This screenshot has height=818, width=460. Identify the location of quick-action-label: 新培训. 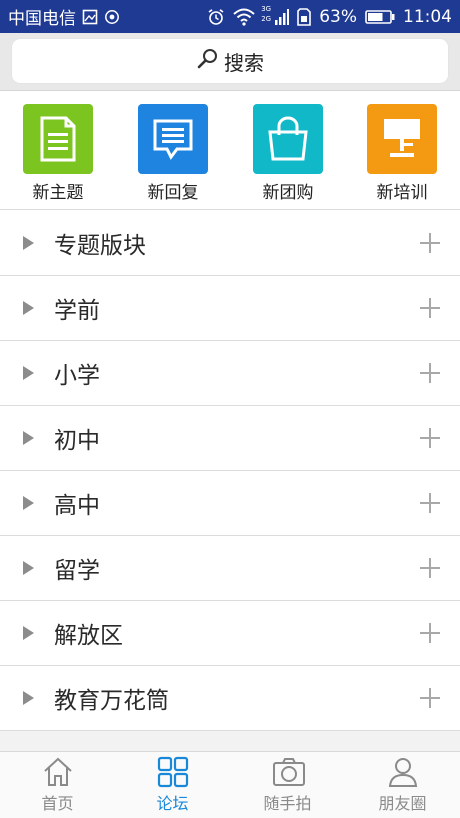
(402, 193).